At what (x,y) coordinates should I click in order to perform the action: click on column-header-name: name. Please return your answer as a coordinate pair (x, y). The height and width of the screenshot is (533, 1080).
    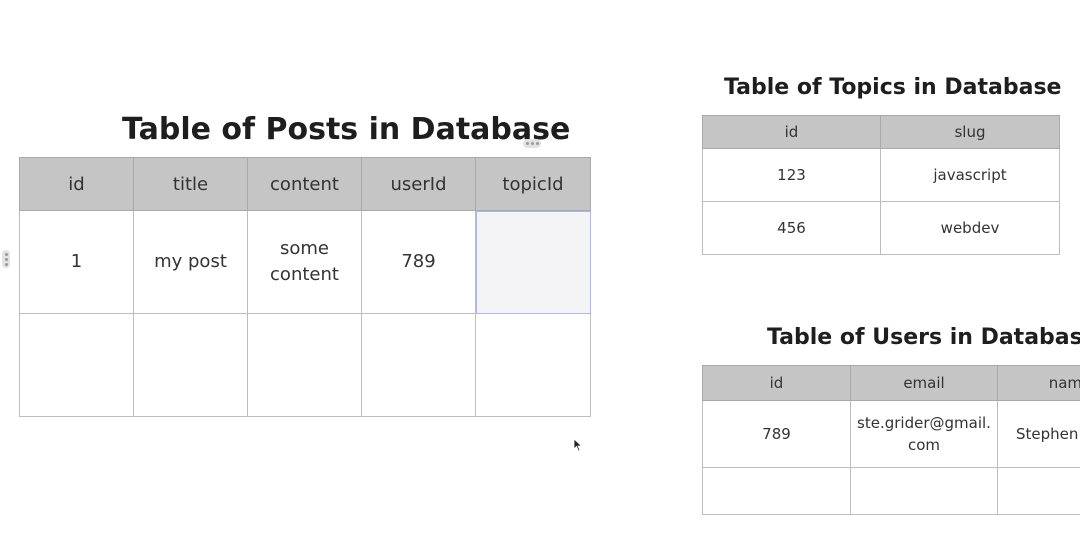
    Looking at the image, I should click on (1038, 383).